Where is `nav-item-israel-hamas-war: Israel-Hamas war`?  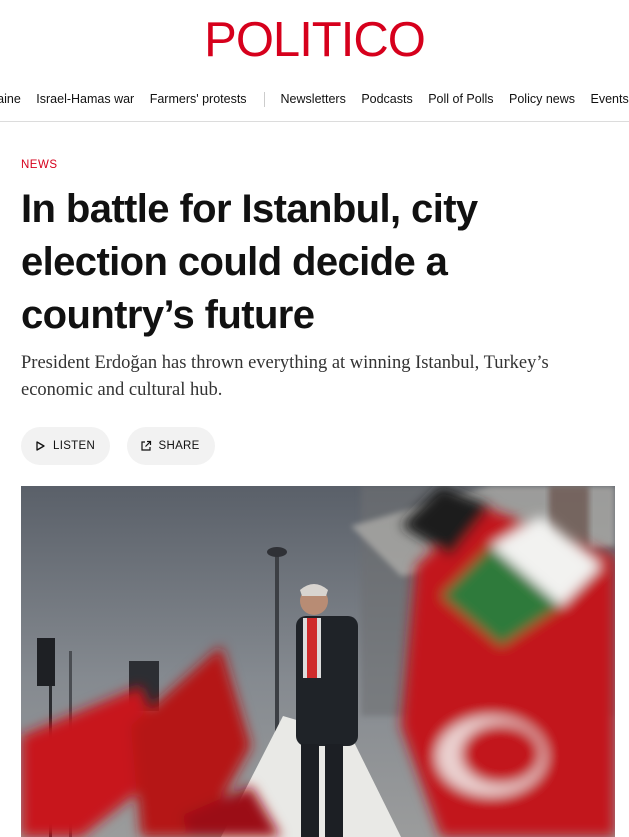
nav-item-israel-hamas-war: Israel-Hamas war is located at coordinates (85, 99).